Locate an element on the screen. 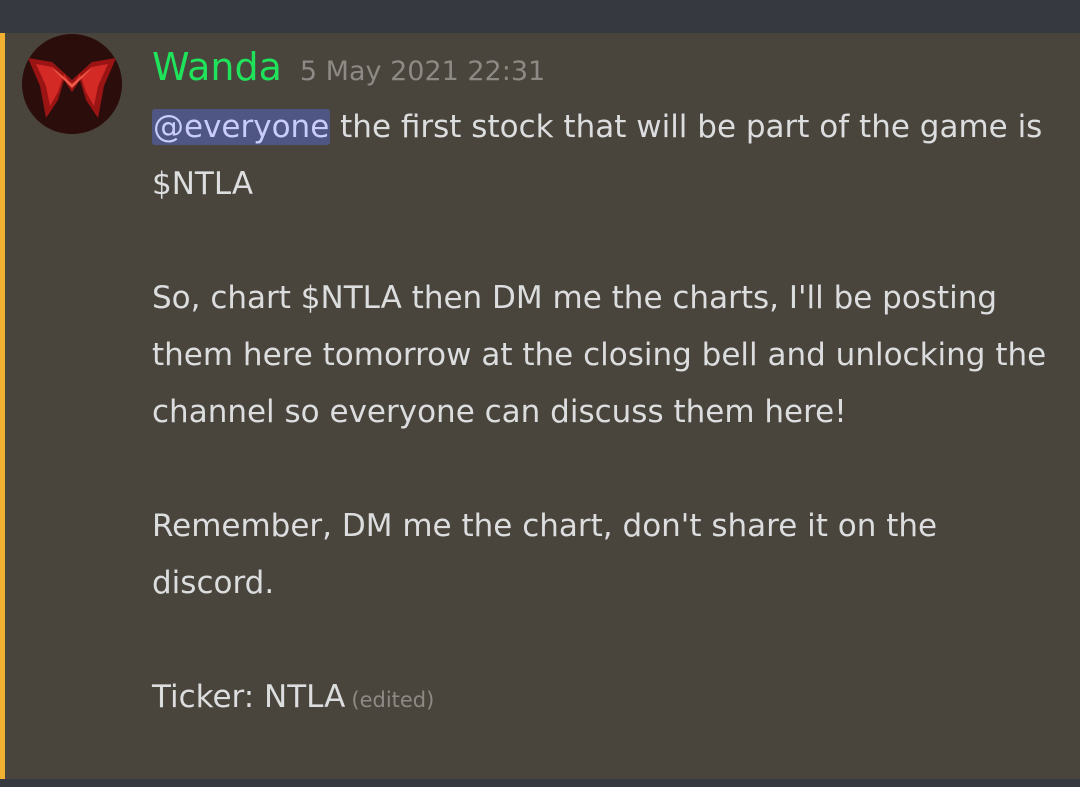  mention-highlight-bar is located at coordinates (2, 406).